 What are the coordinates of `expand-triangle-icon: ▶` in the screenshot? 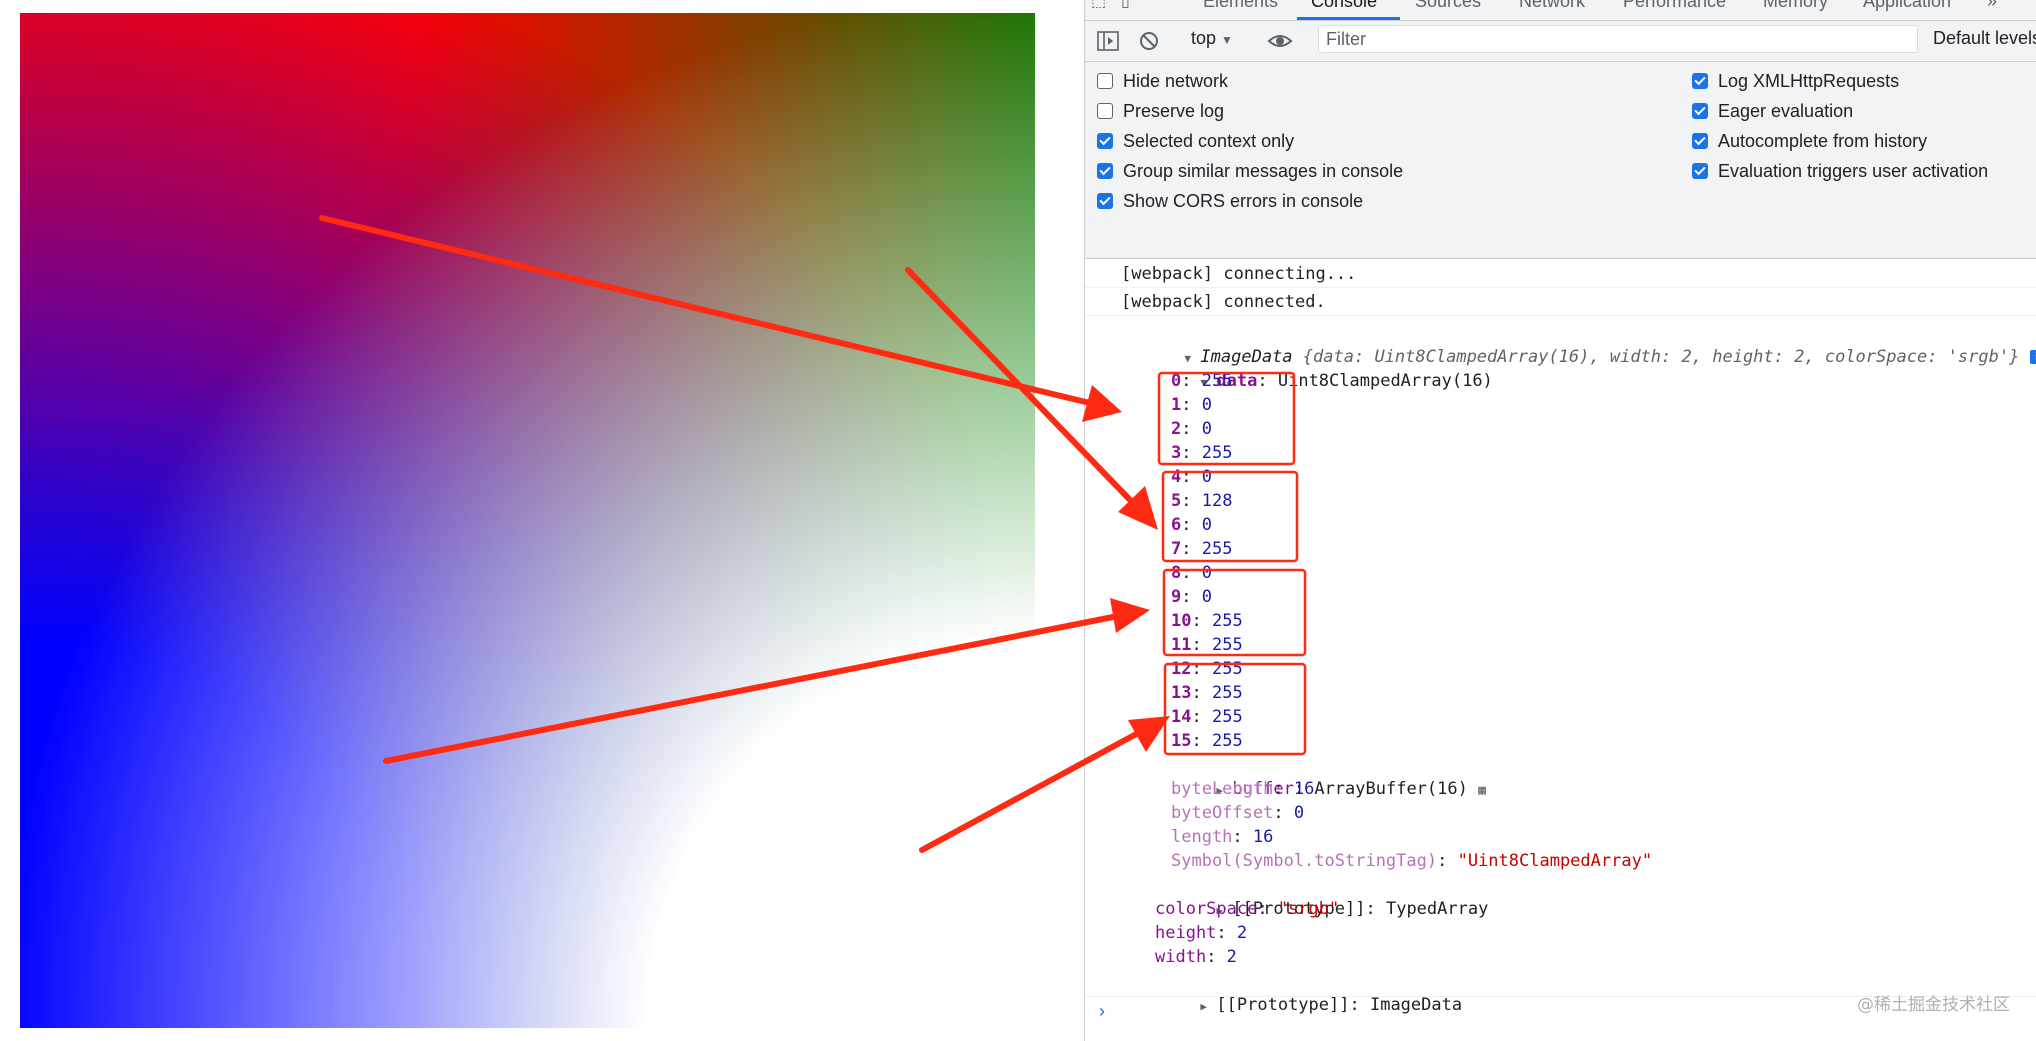 It's located at (1208, 1007).